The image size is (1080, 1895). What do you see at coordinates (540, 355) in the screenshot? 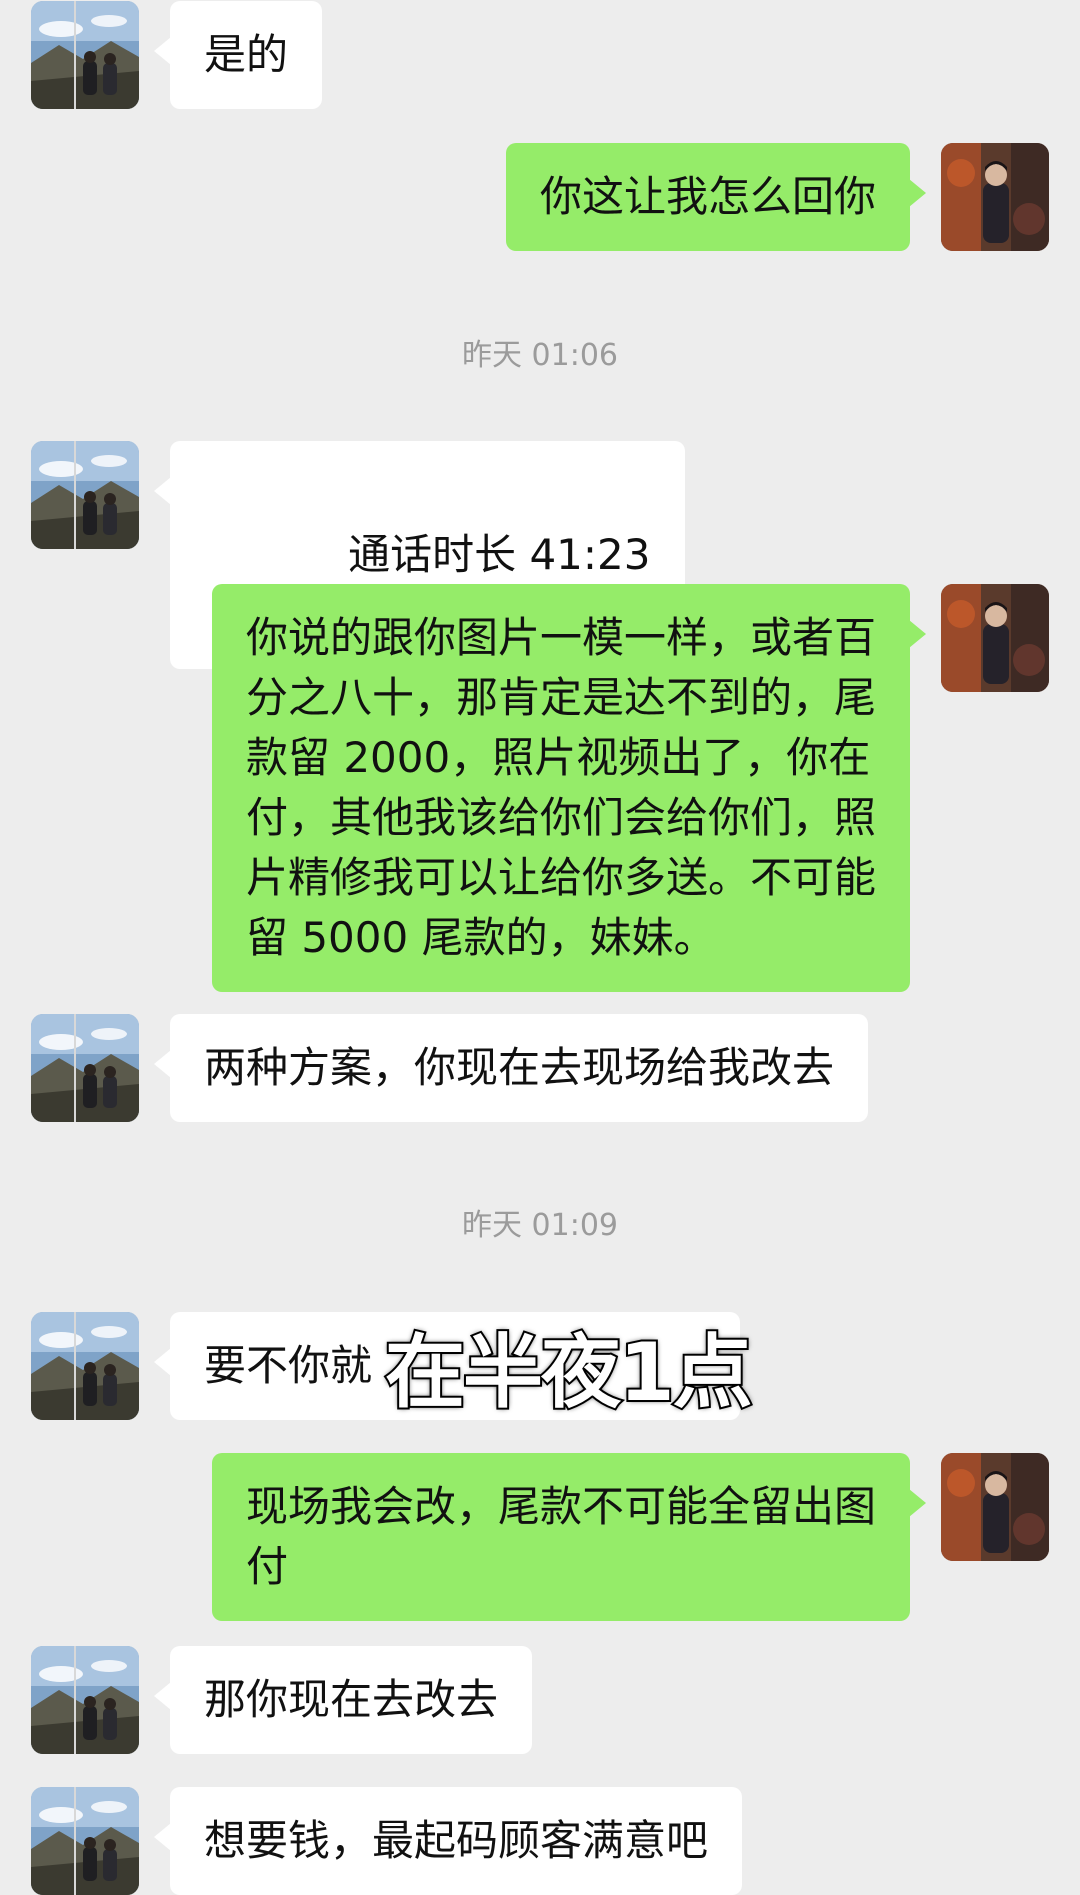
I see `timestamp: 昨天 01:06` at bounding box center [540, 355].